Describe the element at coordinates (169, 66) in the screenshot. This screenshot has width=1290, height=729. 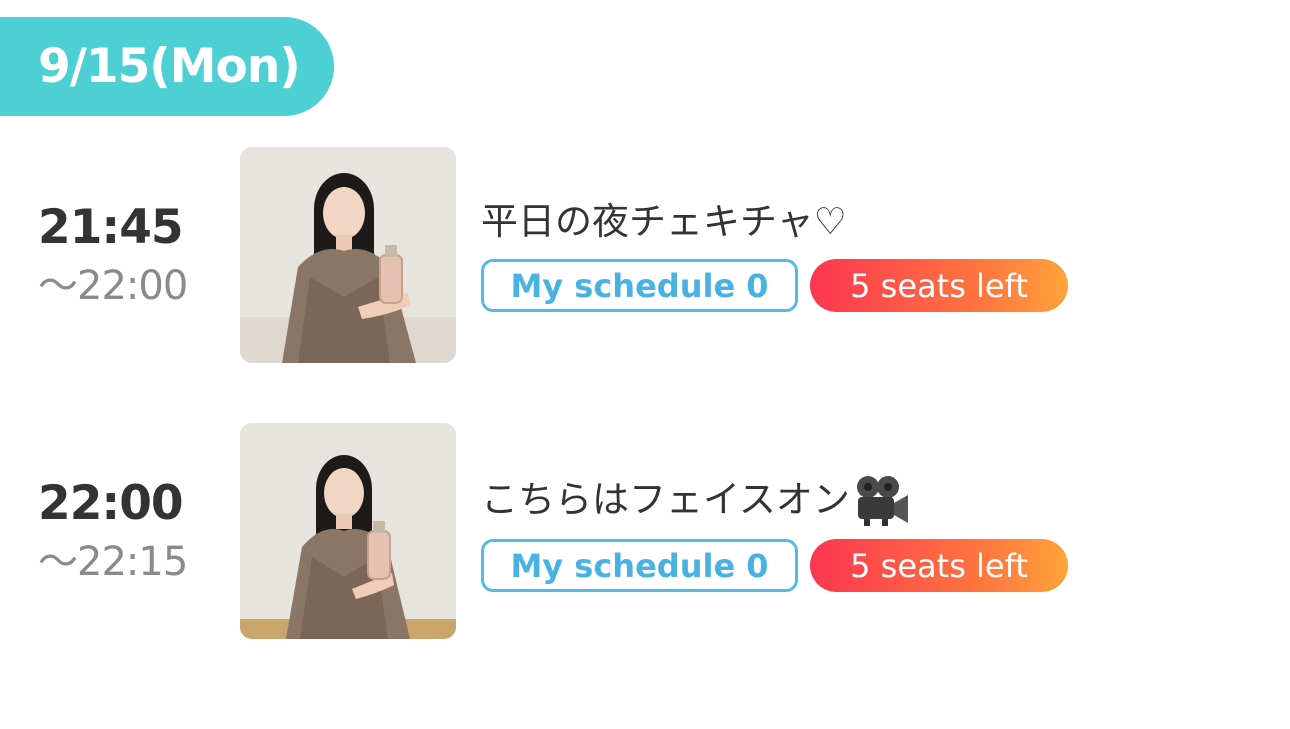
I see `date-label: 9/15(Mon)` at that location.